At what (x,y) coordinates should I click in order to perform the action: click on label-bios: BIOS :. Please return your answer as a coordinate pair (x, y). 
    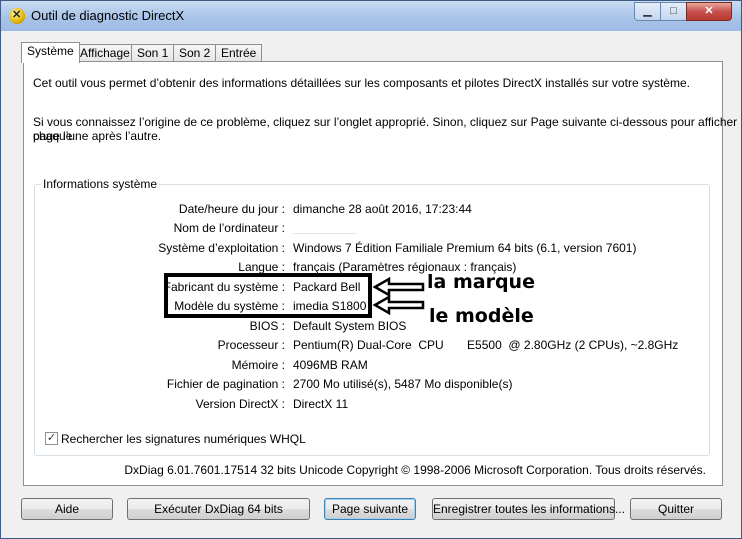
    Looking at the image, I should click on (267, 326).